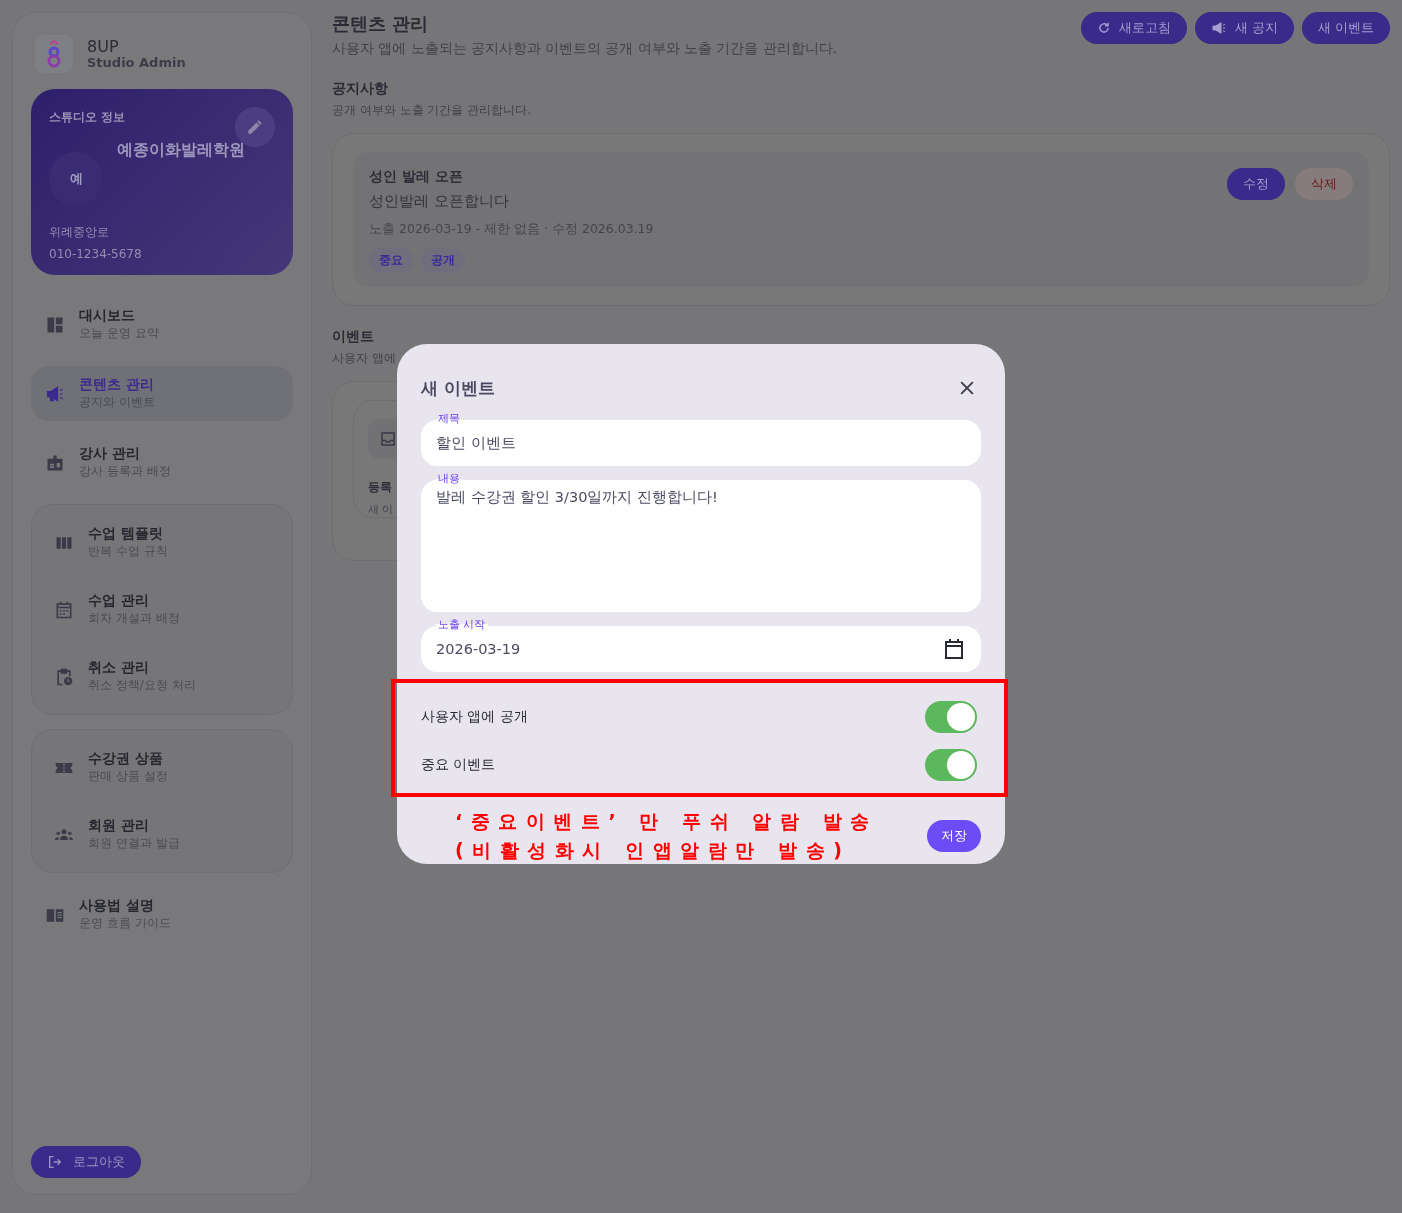 Image resolution: width=1402 pixels, height=1213 pixels. What do you see at coordinates (1103, 28) in the screenshot?
I see `refresh-icon` at bounding box center [1103, 28].